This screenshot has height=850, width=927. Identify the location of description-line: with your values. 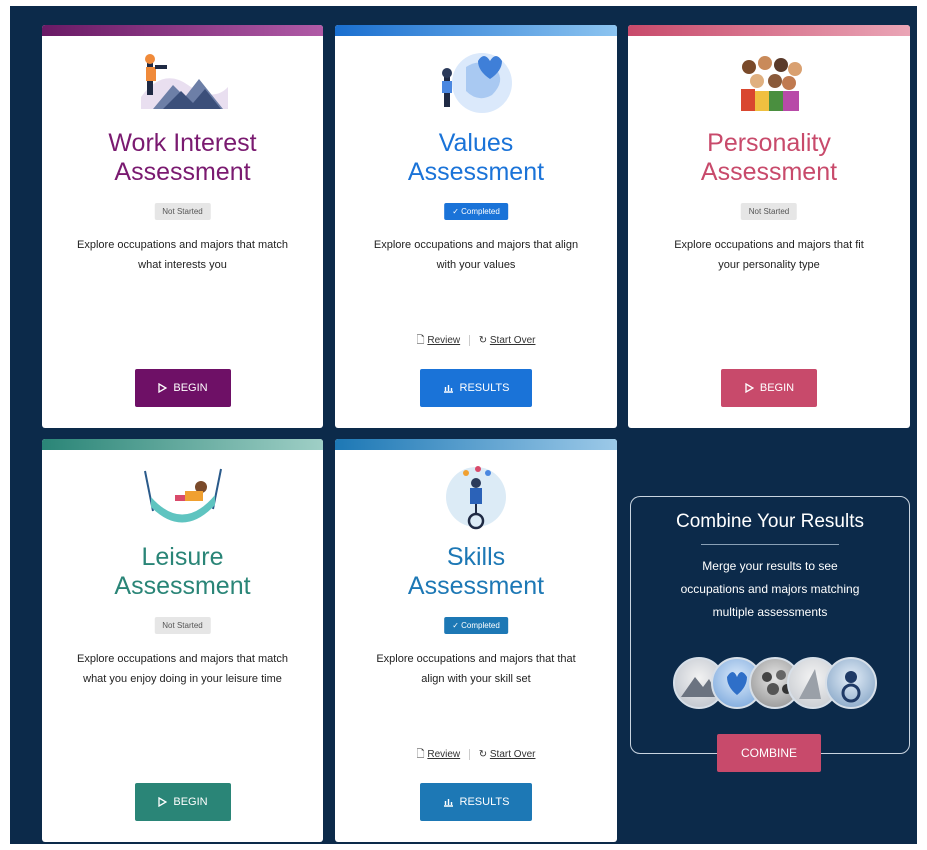
(476, 265).